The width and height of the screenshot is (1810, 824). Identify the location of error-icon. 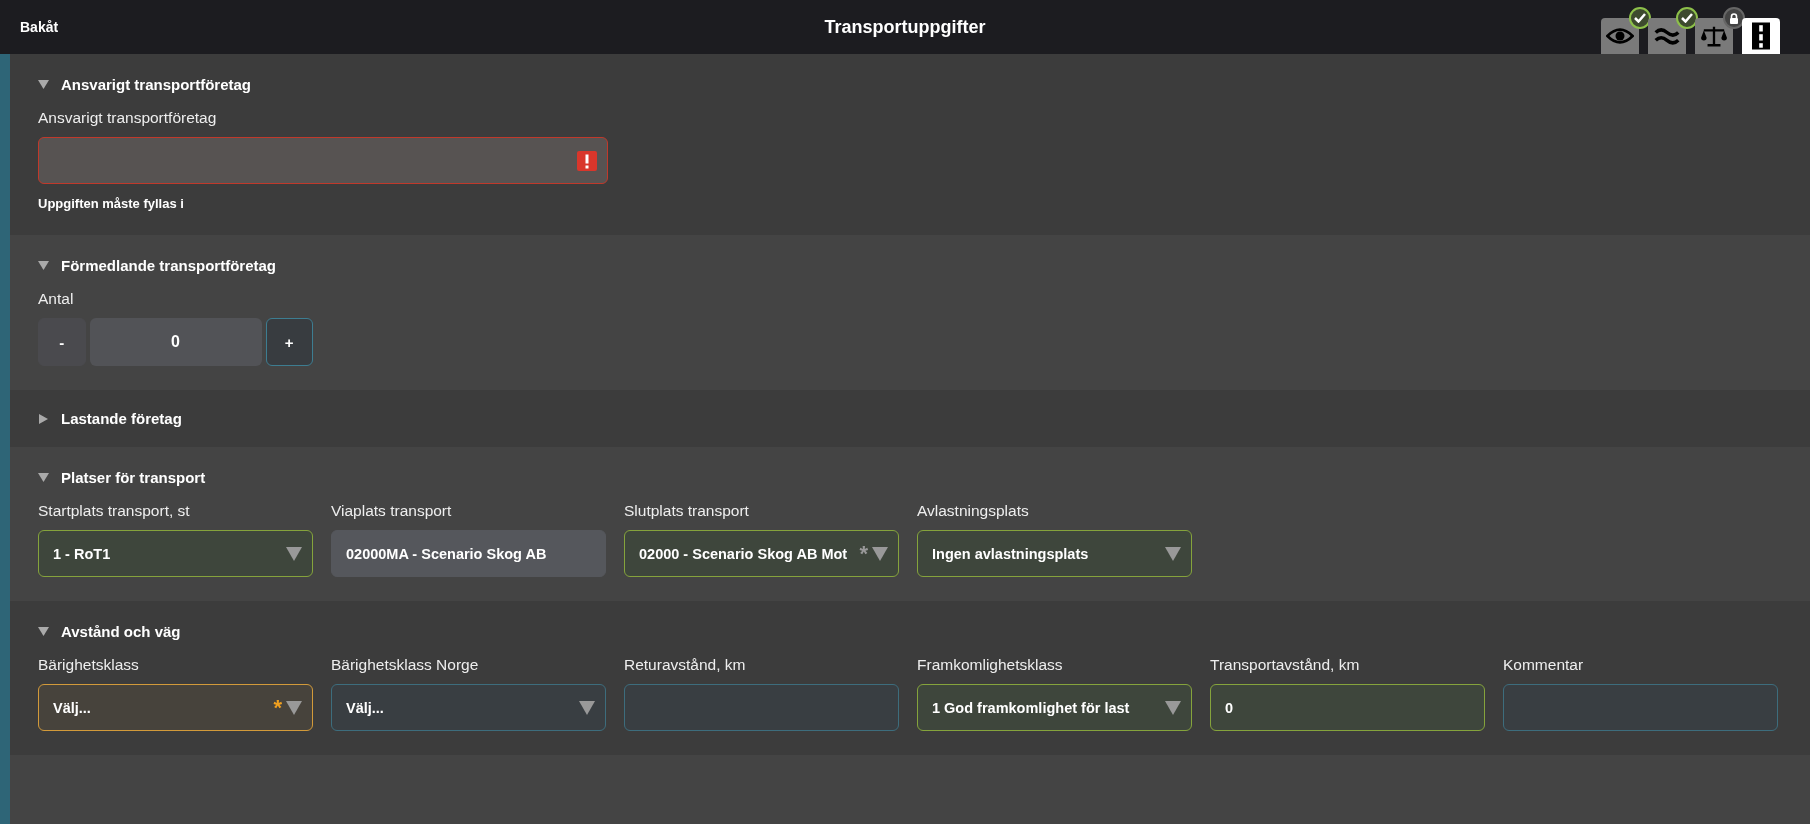
(587, 160).